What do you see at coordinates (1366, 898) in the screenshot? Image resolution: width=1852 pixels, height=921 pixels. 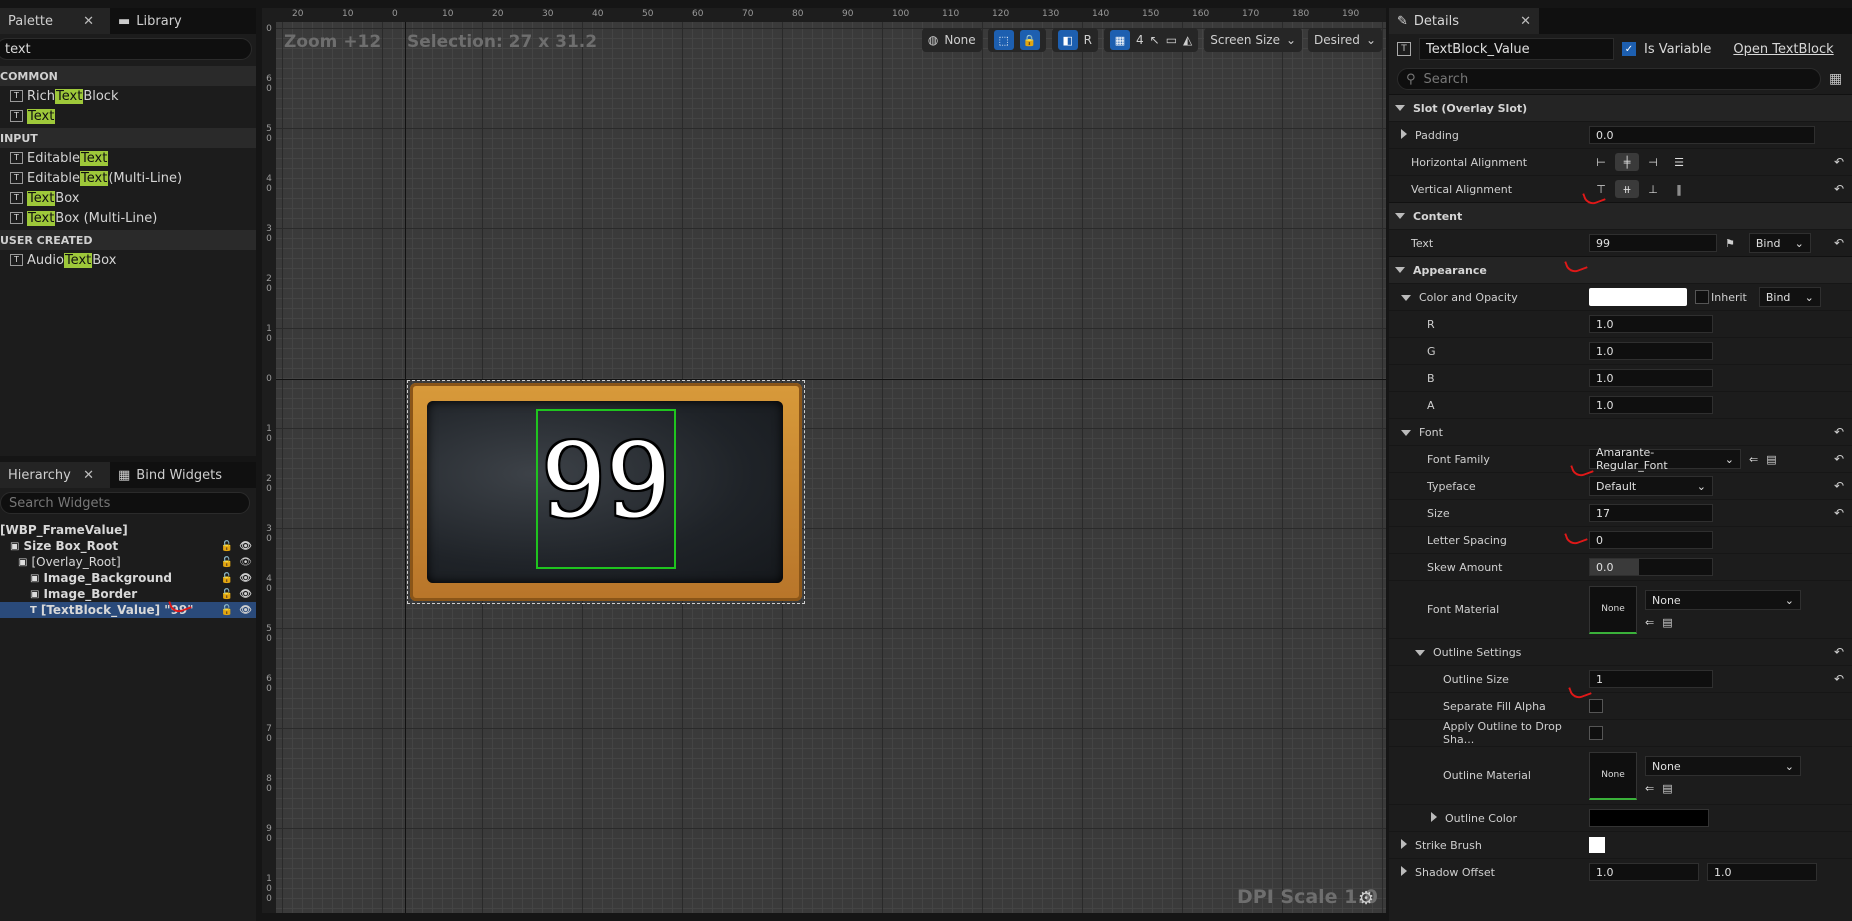 I see `gear-icon: ⚙` at bounding box center [1366, 898].